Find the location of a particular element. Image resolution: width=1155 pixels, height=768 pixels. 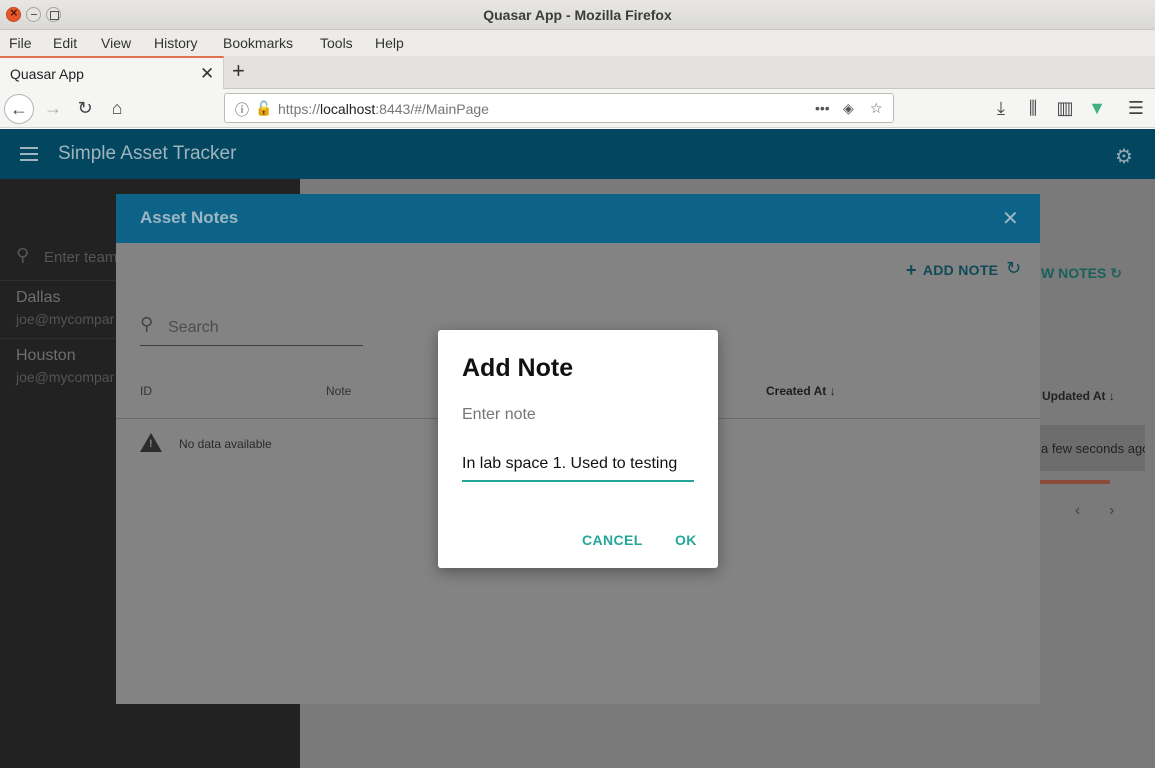

ok-button: OK is located at coordinates (686, 540).